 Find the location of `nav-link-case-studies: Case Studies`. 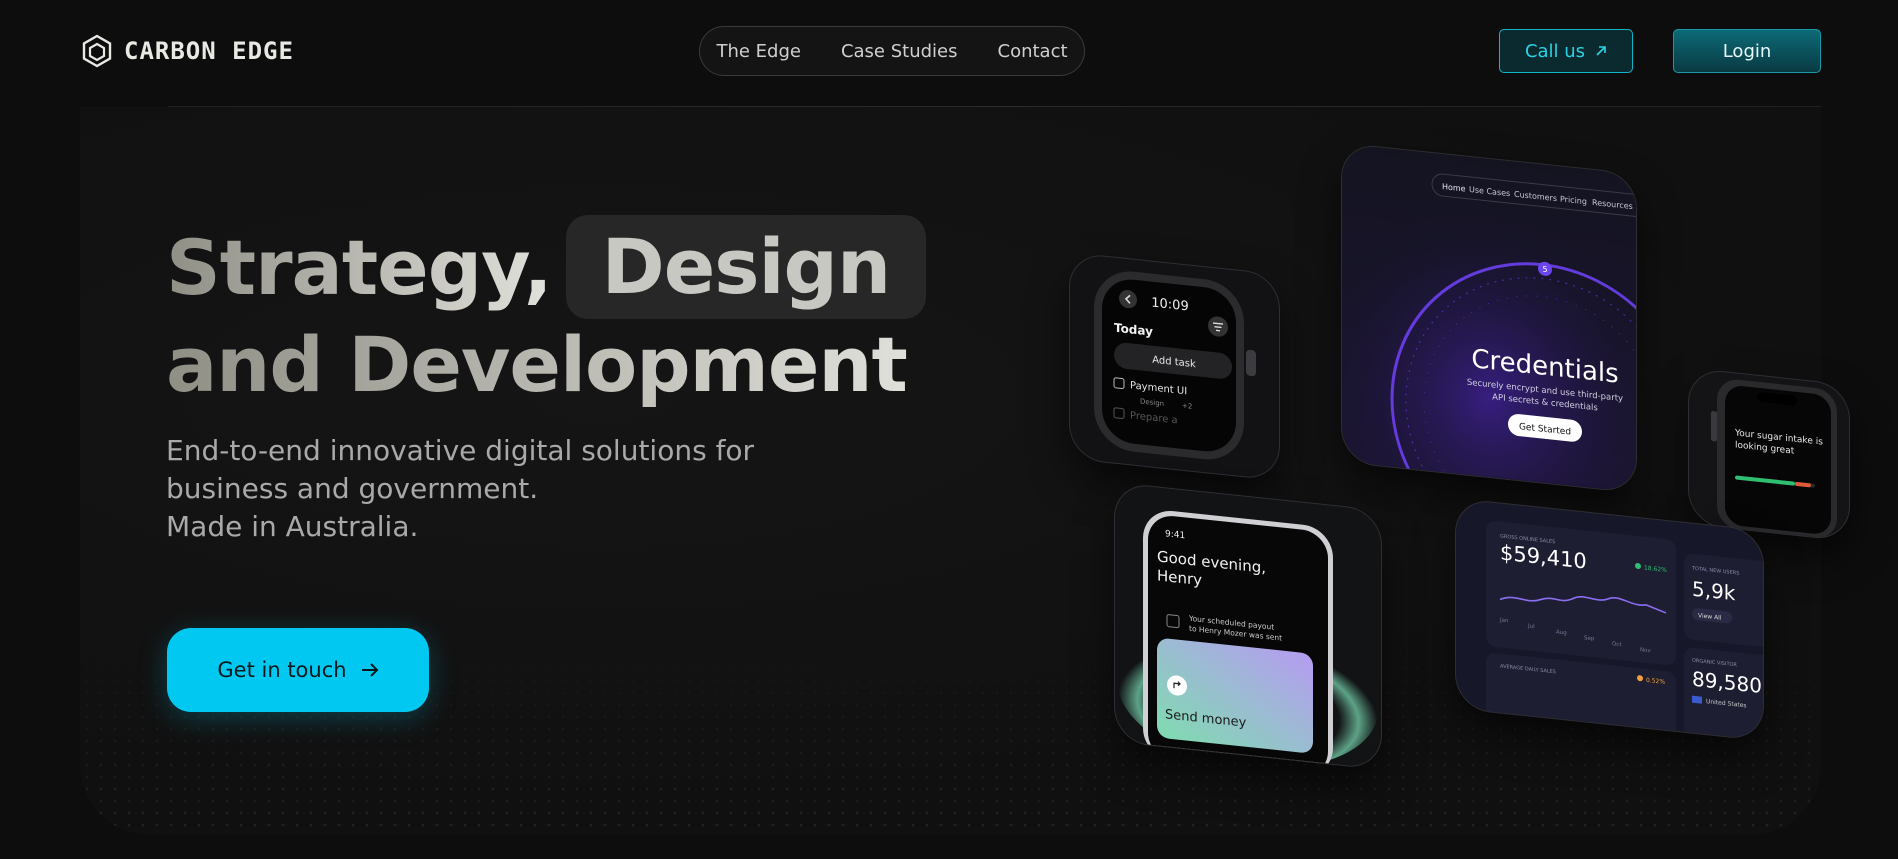

nav-link-case-studies: Case Studies is located at coordinates (899, 51).